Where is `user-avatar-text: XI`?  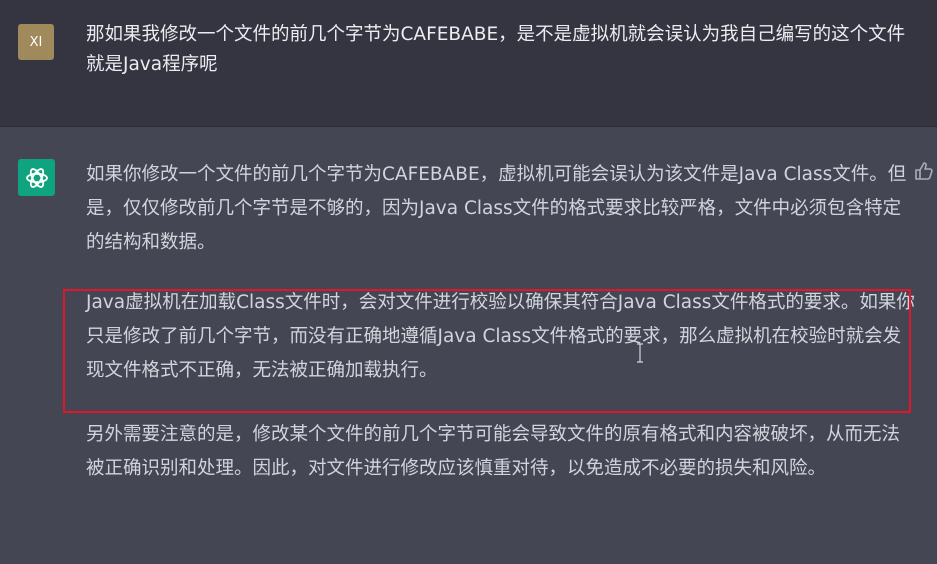 user-avatar-text: XI is located at coordinates (36, 42).